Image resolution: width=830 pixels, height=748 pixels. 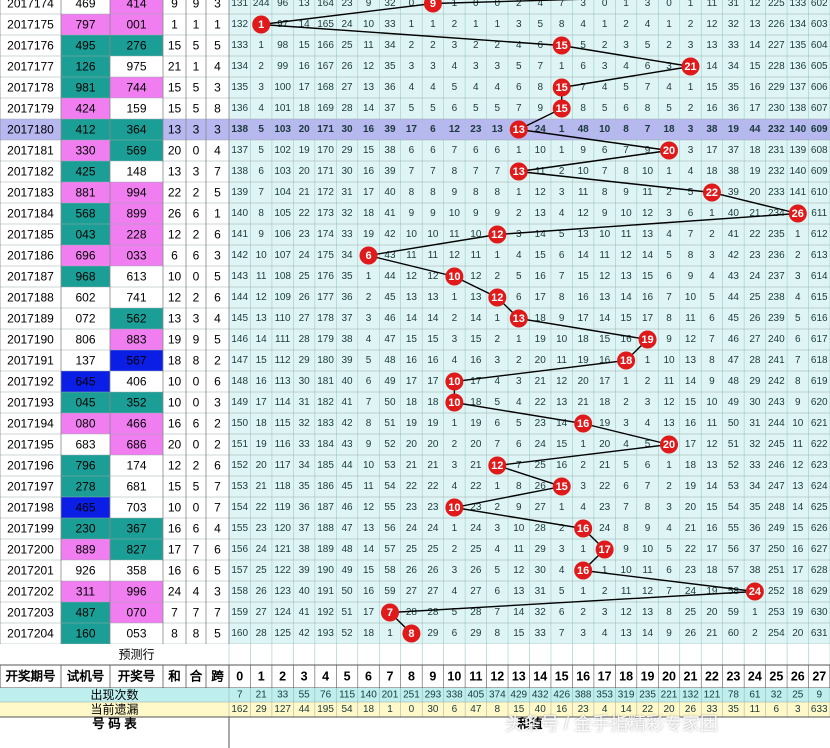 I want to click on sum-ball-label: 9, so click(x=433, y=5).